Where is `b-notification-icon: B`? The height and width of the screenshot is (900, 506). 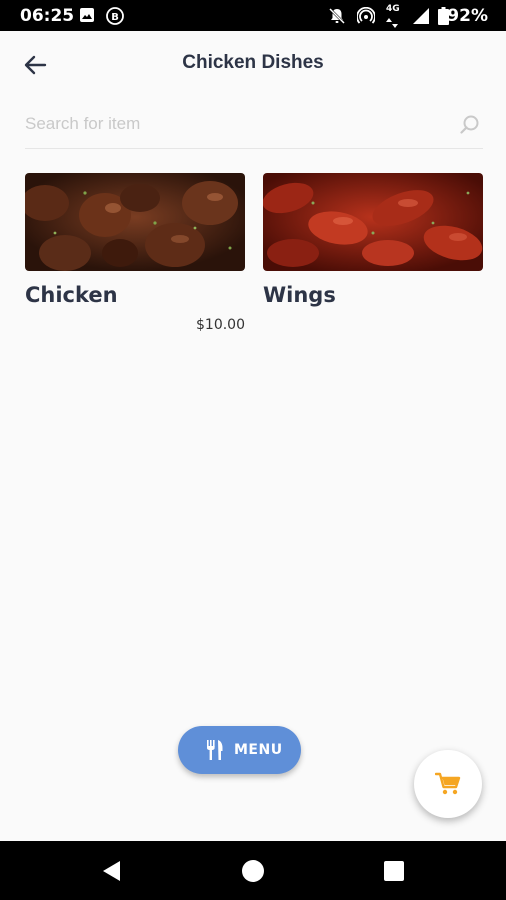 b-notification-icon: B is located at coordinates (115, 18).